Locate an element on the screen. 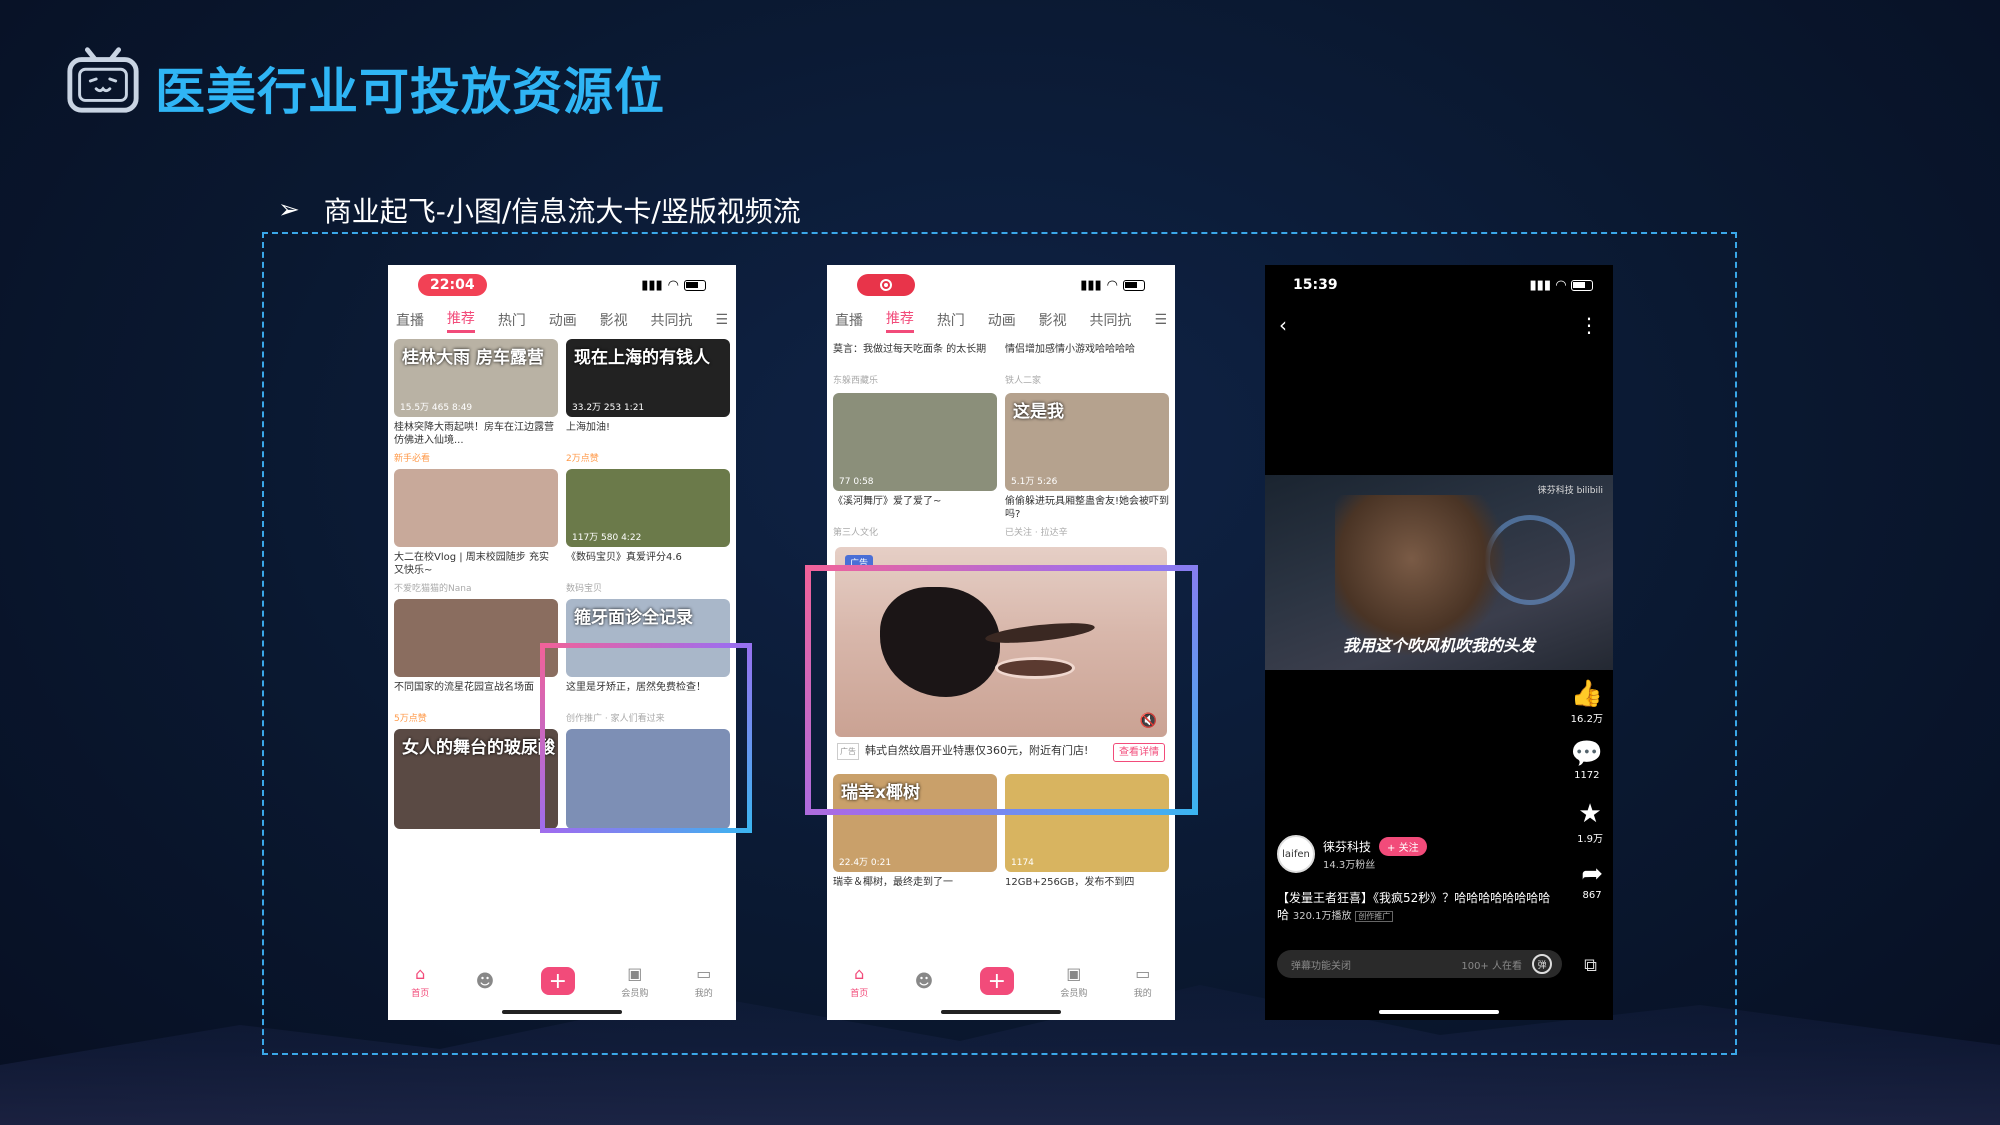 The height and width of the screenshot is (1125, 2000). comment-button: 💬 1172 is located at coordinates (1587, 760).